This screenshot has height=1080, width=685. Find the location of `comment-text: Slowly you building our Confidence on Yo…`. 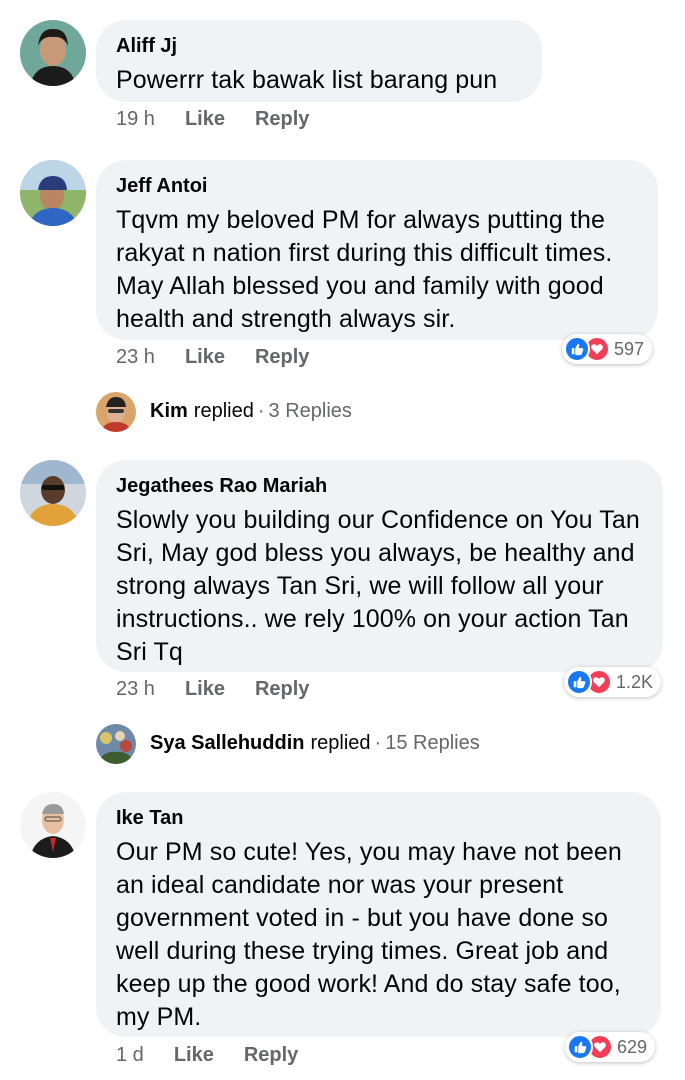

comment-text: Slowly you building our Confidence on Yo… is located at coordinates (378, 586).